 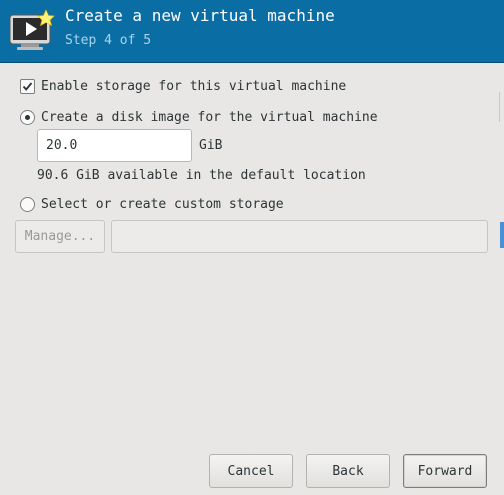 I want to click on disk-size-unit: GiB, so click(x=211, y=145).